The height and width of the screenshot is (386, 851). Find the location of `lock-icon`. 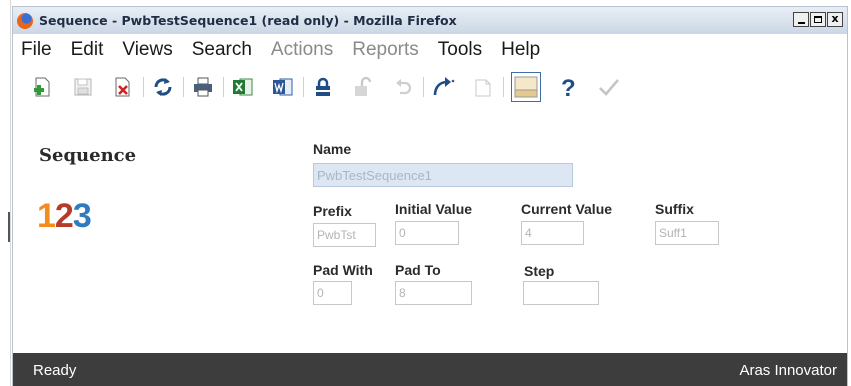

lock-icon is located at coordinates (323, 87).